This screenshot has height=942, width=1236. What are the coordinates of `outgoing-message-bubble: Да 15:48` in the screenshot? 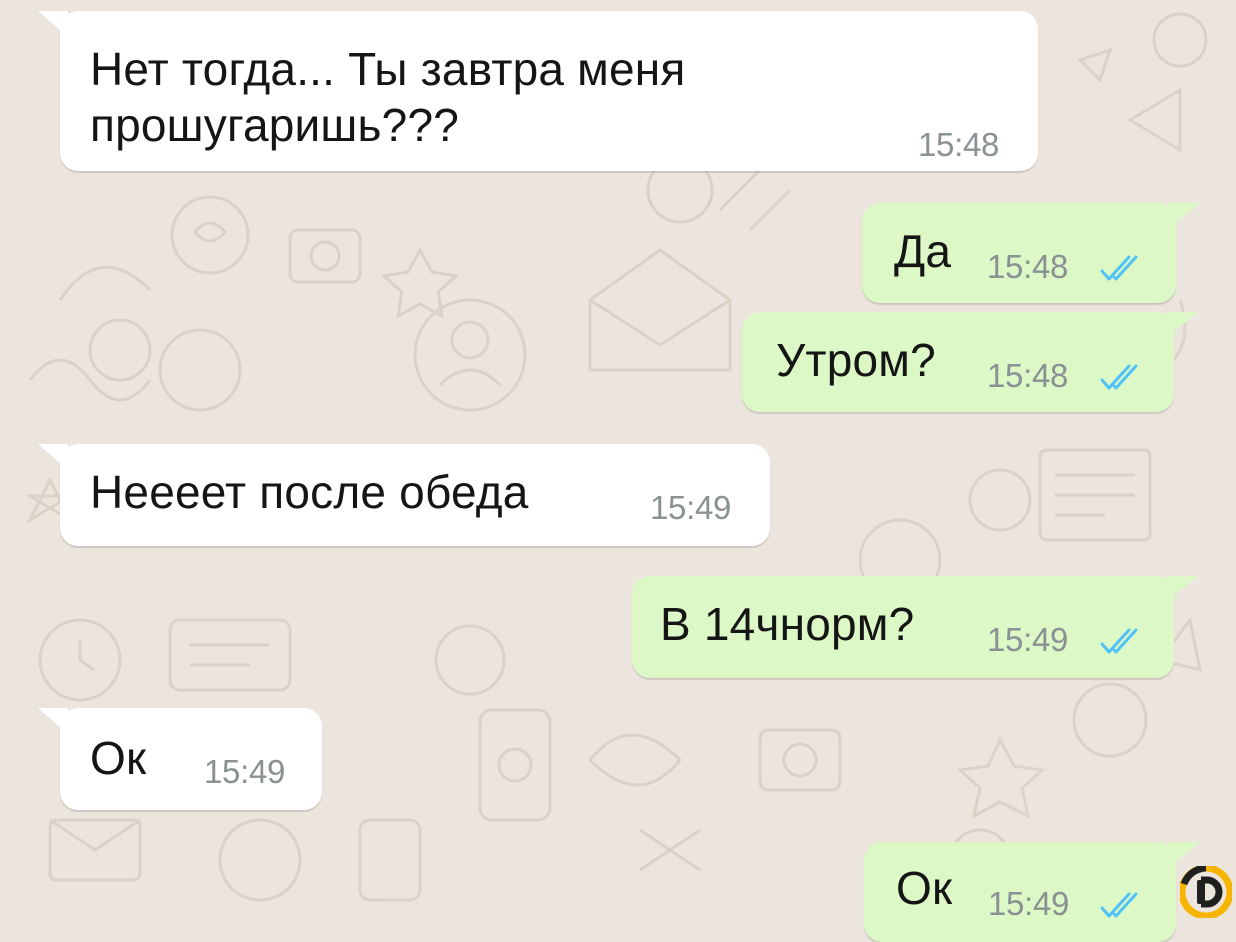 It's located at (1031, 253).